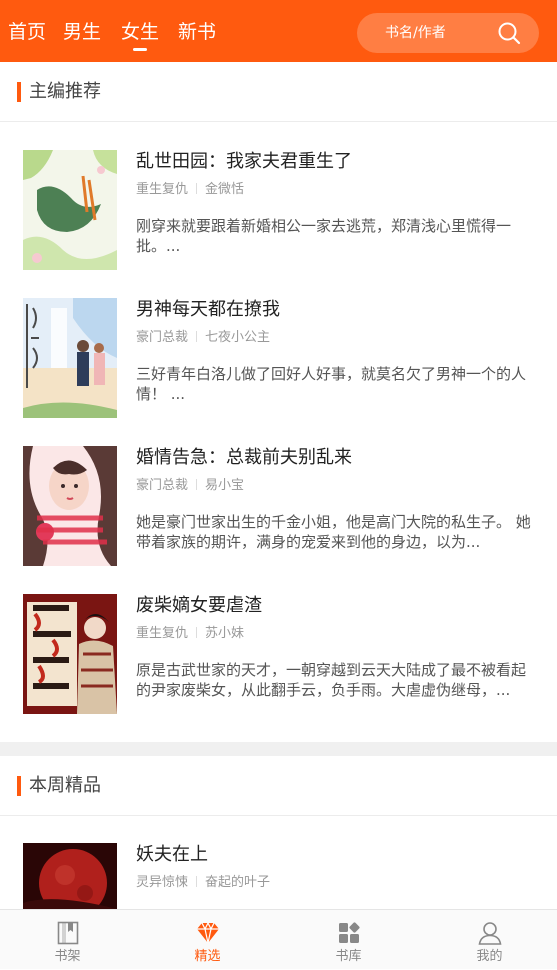 The image size is (557, 970). What do you see at coordinates (68, 933) in the screenshot?
I see `bookshelf-icon` at bounding box center [68, 933].